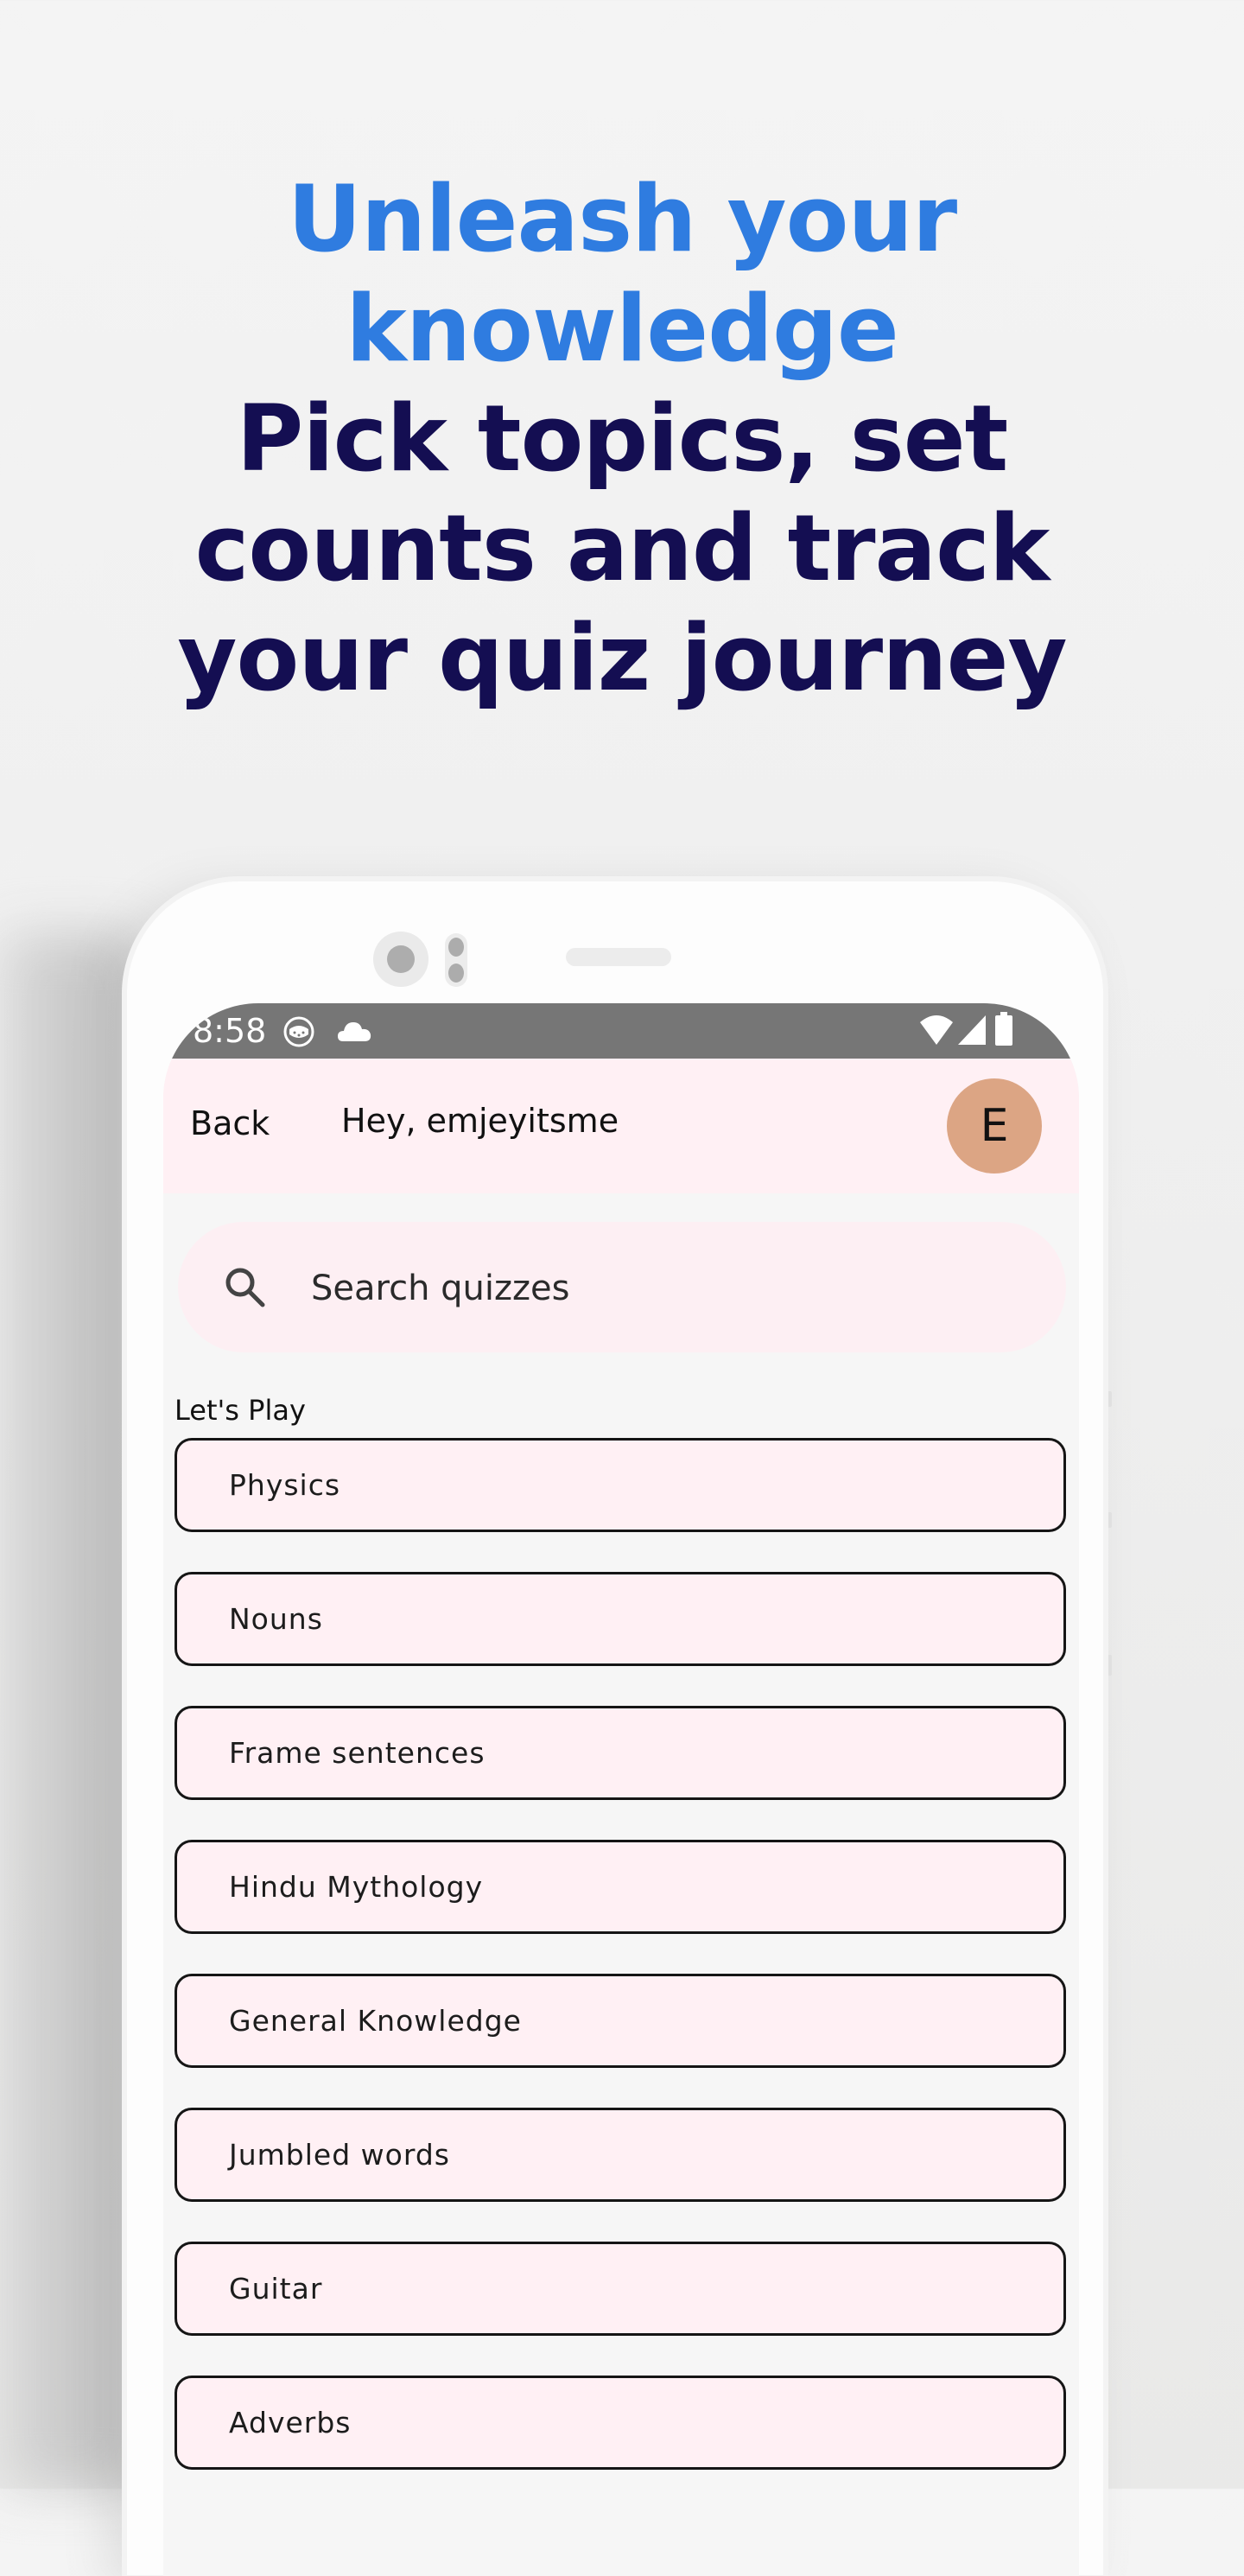  I want to click on headline-main-line-3: your quiz journey, so click(622, 658).